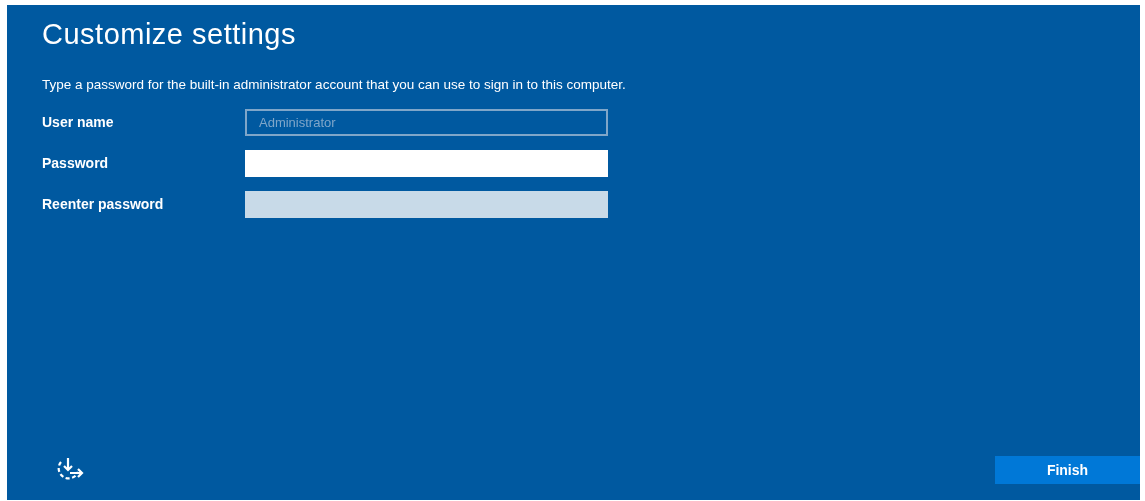 The height and width of the screenshot is (501, 1145). I want to click on field-label: Reenter password, so click(103, 205).